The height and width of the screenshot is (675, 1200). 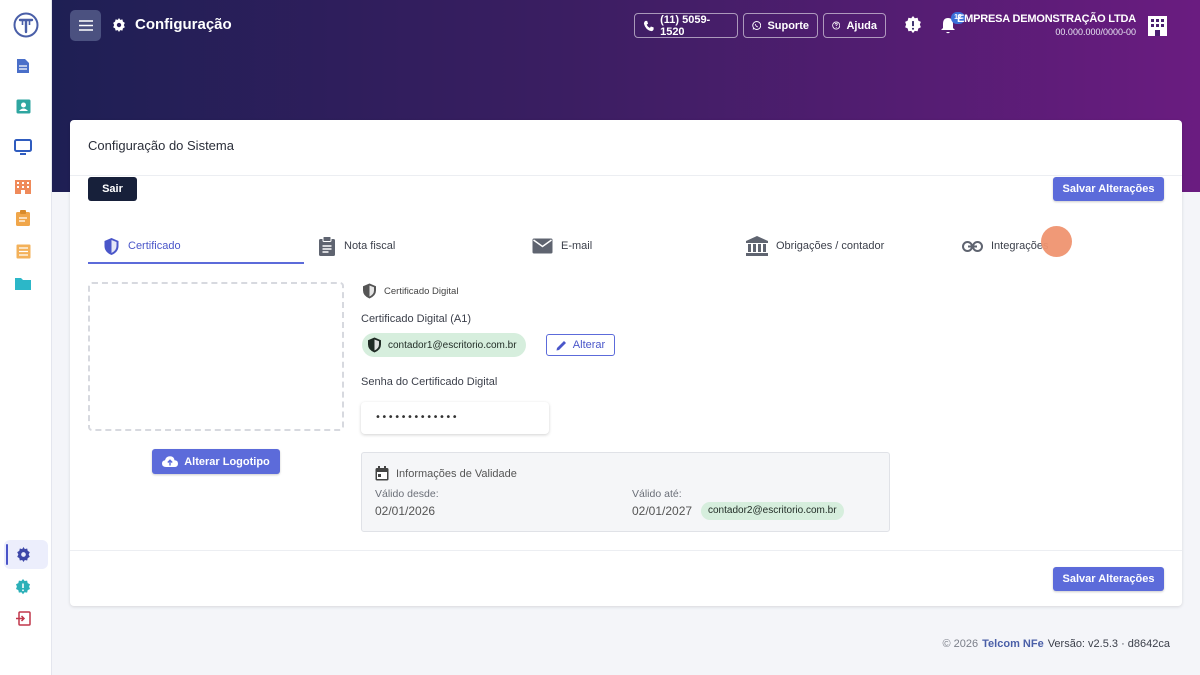 I want to click on certificate-section-title: Certificado Digital, so click(x=421, y=291).